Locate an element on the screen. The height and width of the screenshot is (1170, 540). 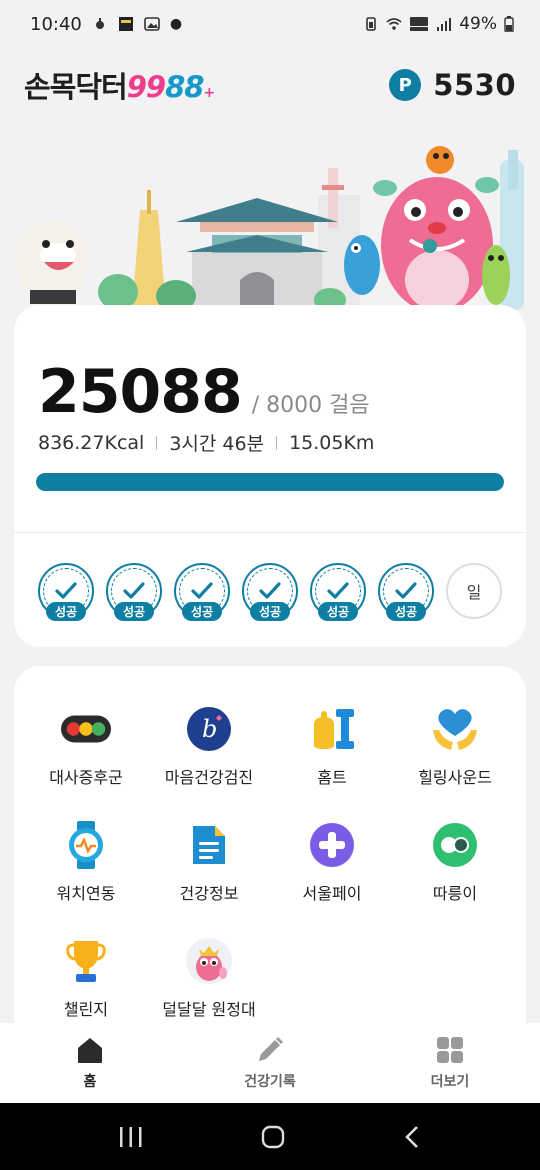
battery-saver-icon is located at coordinates (371, 24).